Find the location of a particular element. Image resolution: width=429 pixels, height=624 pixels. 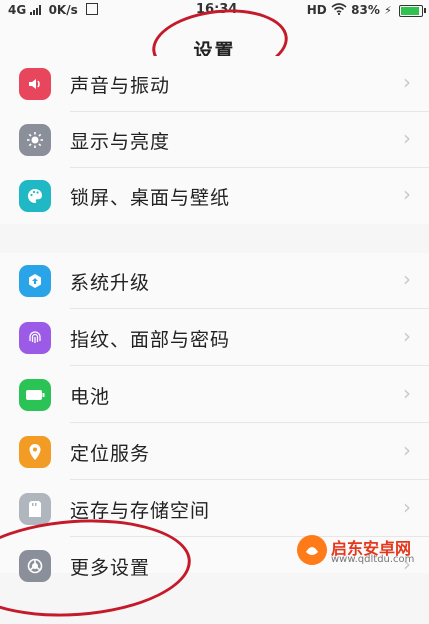

settings-item-label: 锁屏、桌面与壁纸 is located at coordinates (150, 198).